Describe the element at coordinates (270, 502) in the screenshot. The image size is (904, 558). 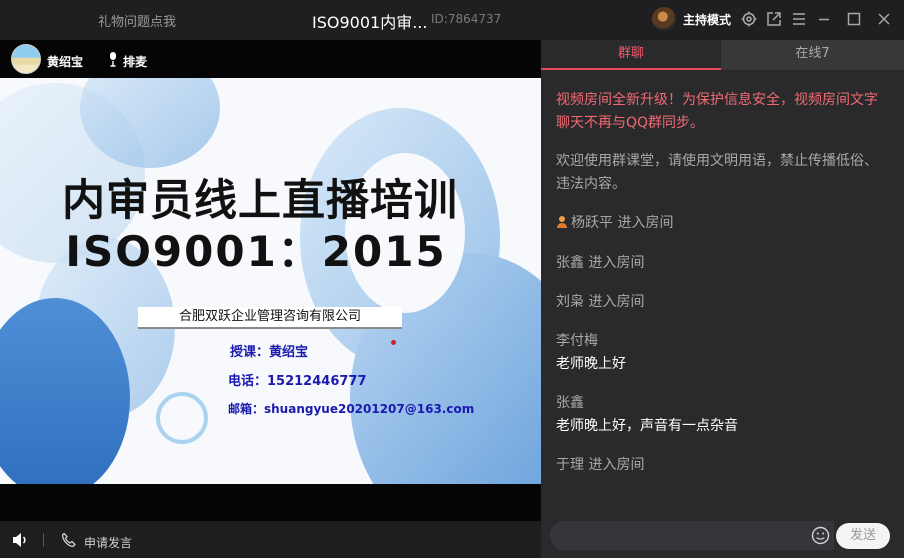
I see `video-letterbox` at that location.